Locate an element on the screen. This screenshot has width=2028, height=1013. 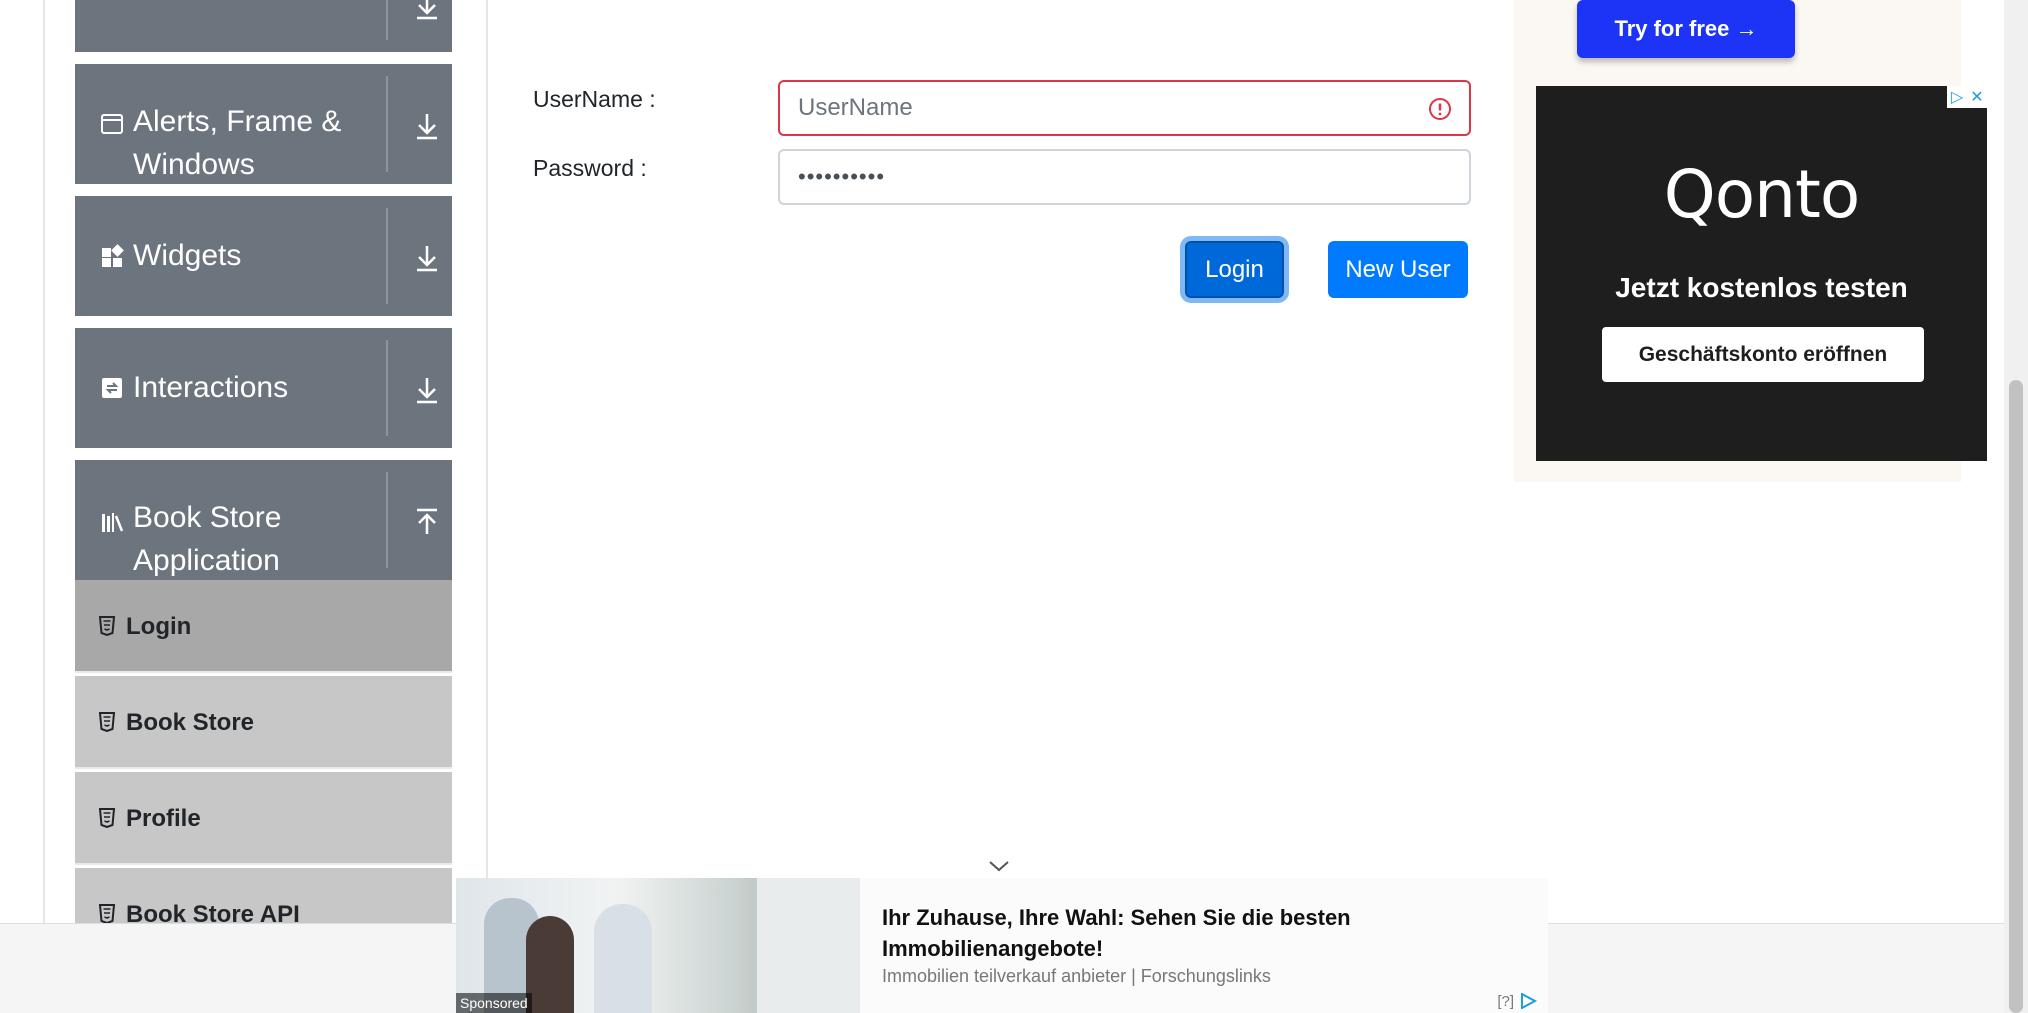
sidebar-item-label: Profile is located at coordinates (163, 818).